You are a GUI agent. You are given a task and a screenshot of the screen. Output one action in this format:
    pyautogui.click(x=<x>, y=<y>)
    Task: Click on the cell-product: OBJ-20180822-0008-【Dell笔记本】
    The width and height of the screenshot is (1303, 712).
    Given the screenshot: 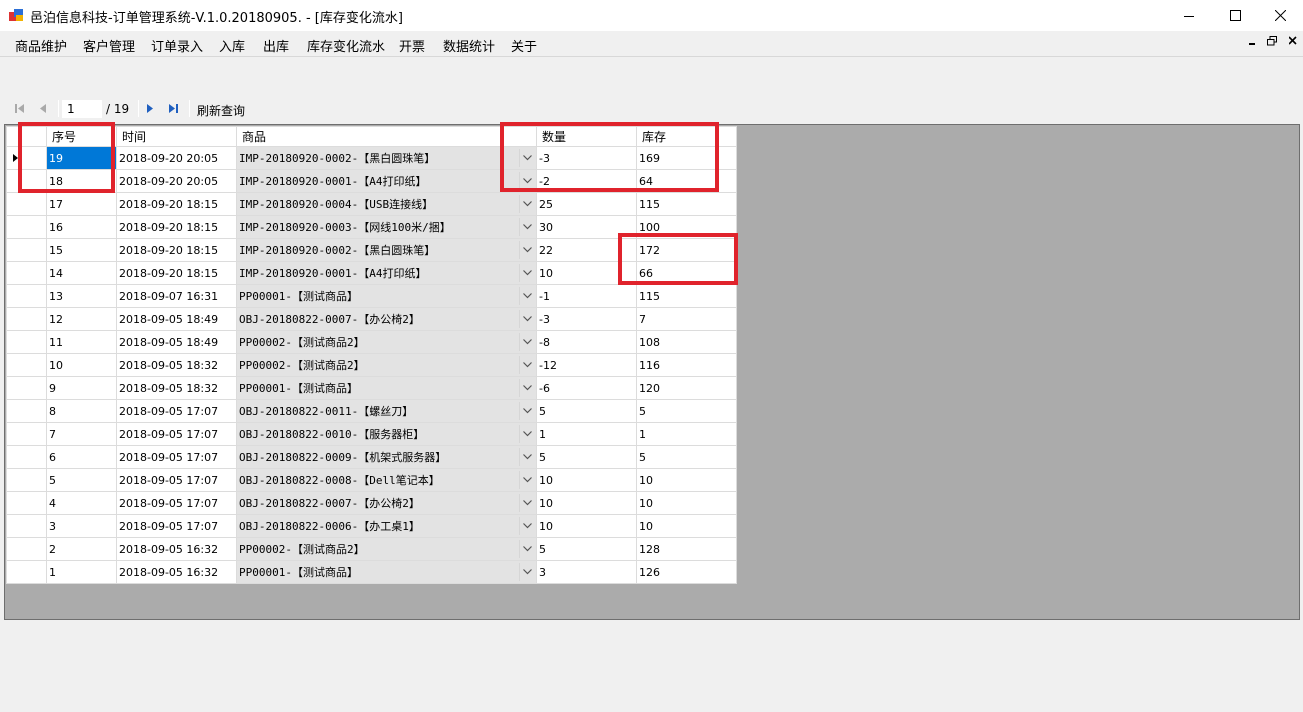 What is the action you would take?
    pyautogui.click(x=386, y=480)
    